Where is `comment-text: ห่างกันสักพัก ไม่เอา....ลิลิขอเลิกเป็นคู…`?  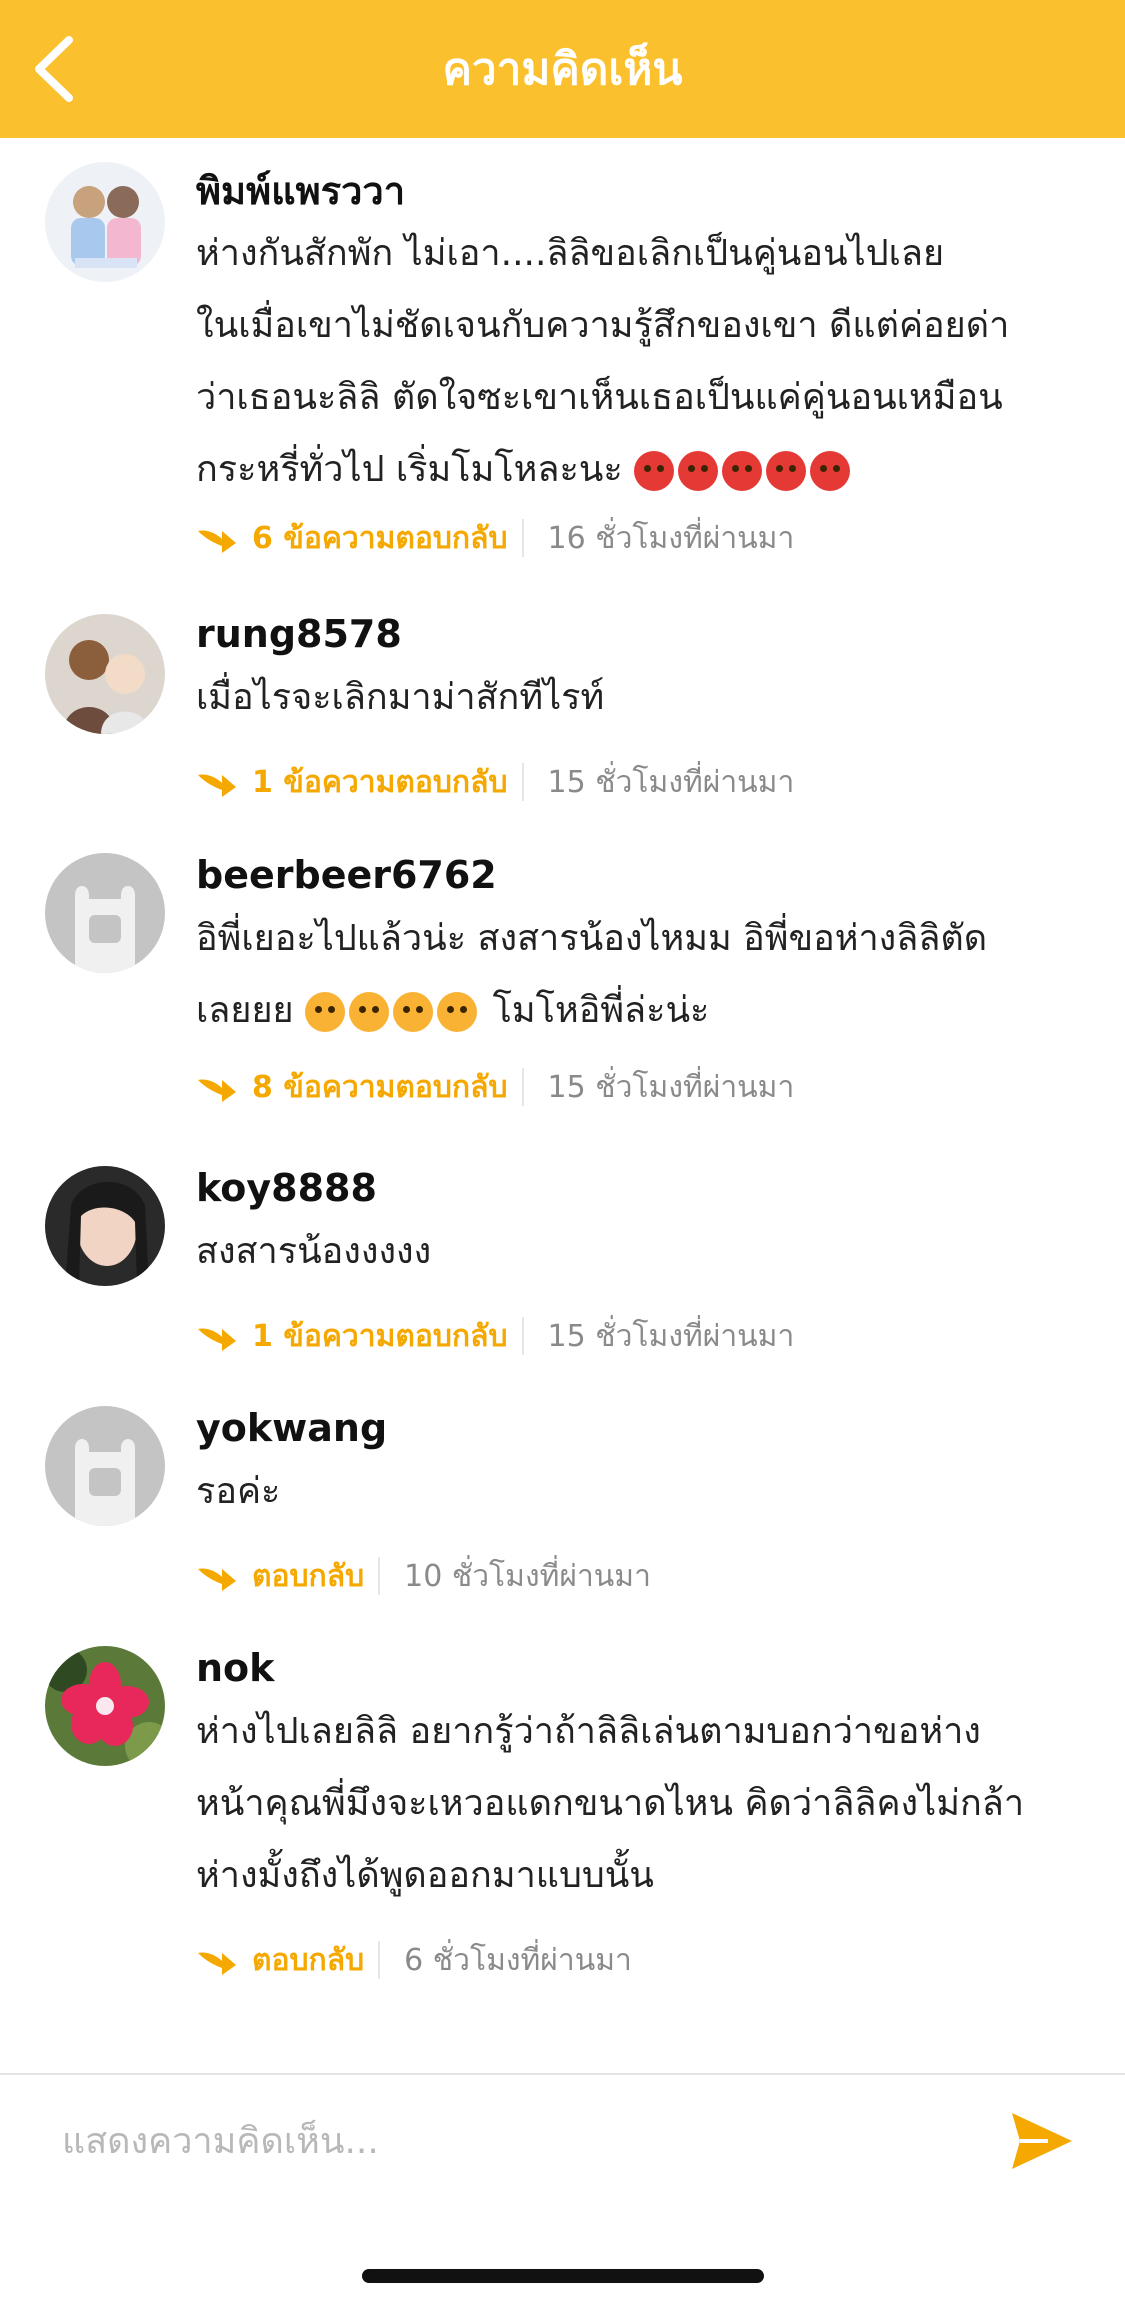 comment-text: ห่างกันสักพัก ไม่เอา....ลิลิขอเลิกเป็นคู… is located at coordinates (641, 362).